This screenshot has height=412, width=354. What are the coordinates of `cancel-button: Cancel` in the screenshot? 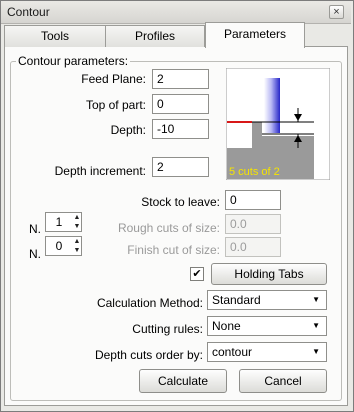 It's located at (283, 381).